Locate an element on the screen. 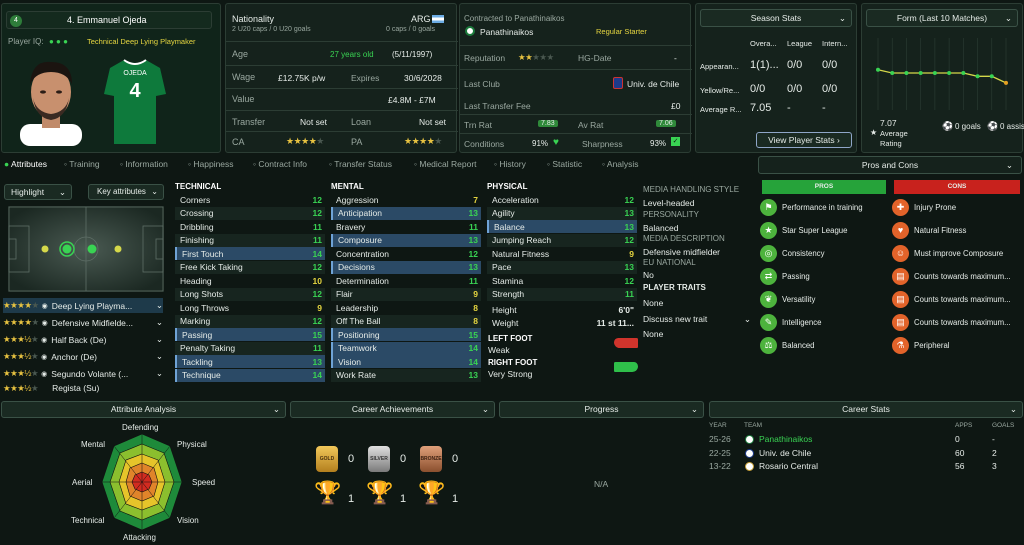 This screenshot has width=1024, height=545. technical-attribute-row: Crossing 12 is located at coordinates (250, 213).